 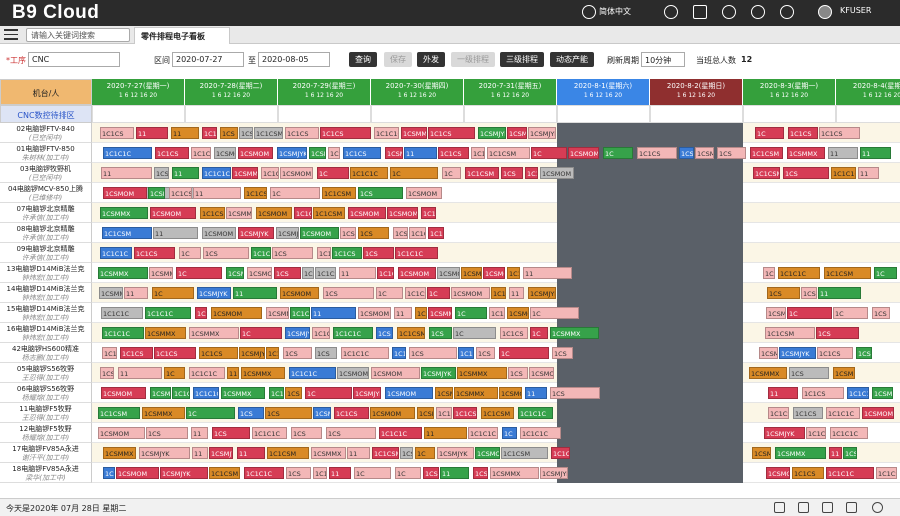 What do you see at coordinates (294, 59) in the screenshot?
I see `date-to-input: 2020-08-05` at bounding box center [294, 59].